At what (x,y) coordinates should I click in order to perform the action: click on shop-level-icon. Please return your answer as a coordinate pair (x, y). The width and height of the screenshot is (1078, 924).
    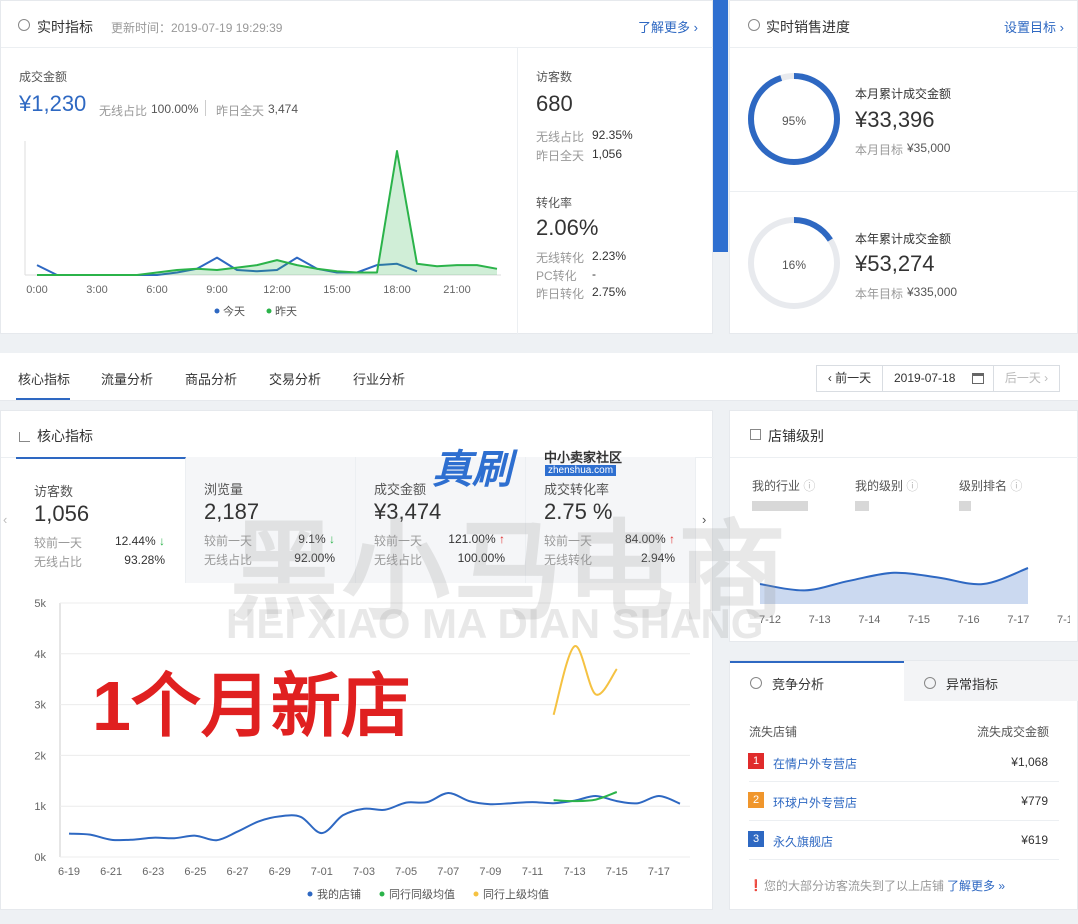
    Looking at the image, I should click on (755, 434).